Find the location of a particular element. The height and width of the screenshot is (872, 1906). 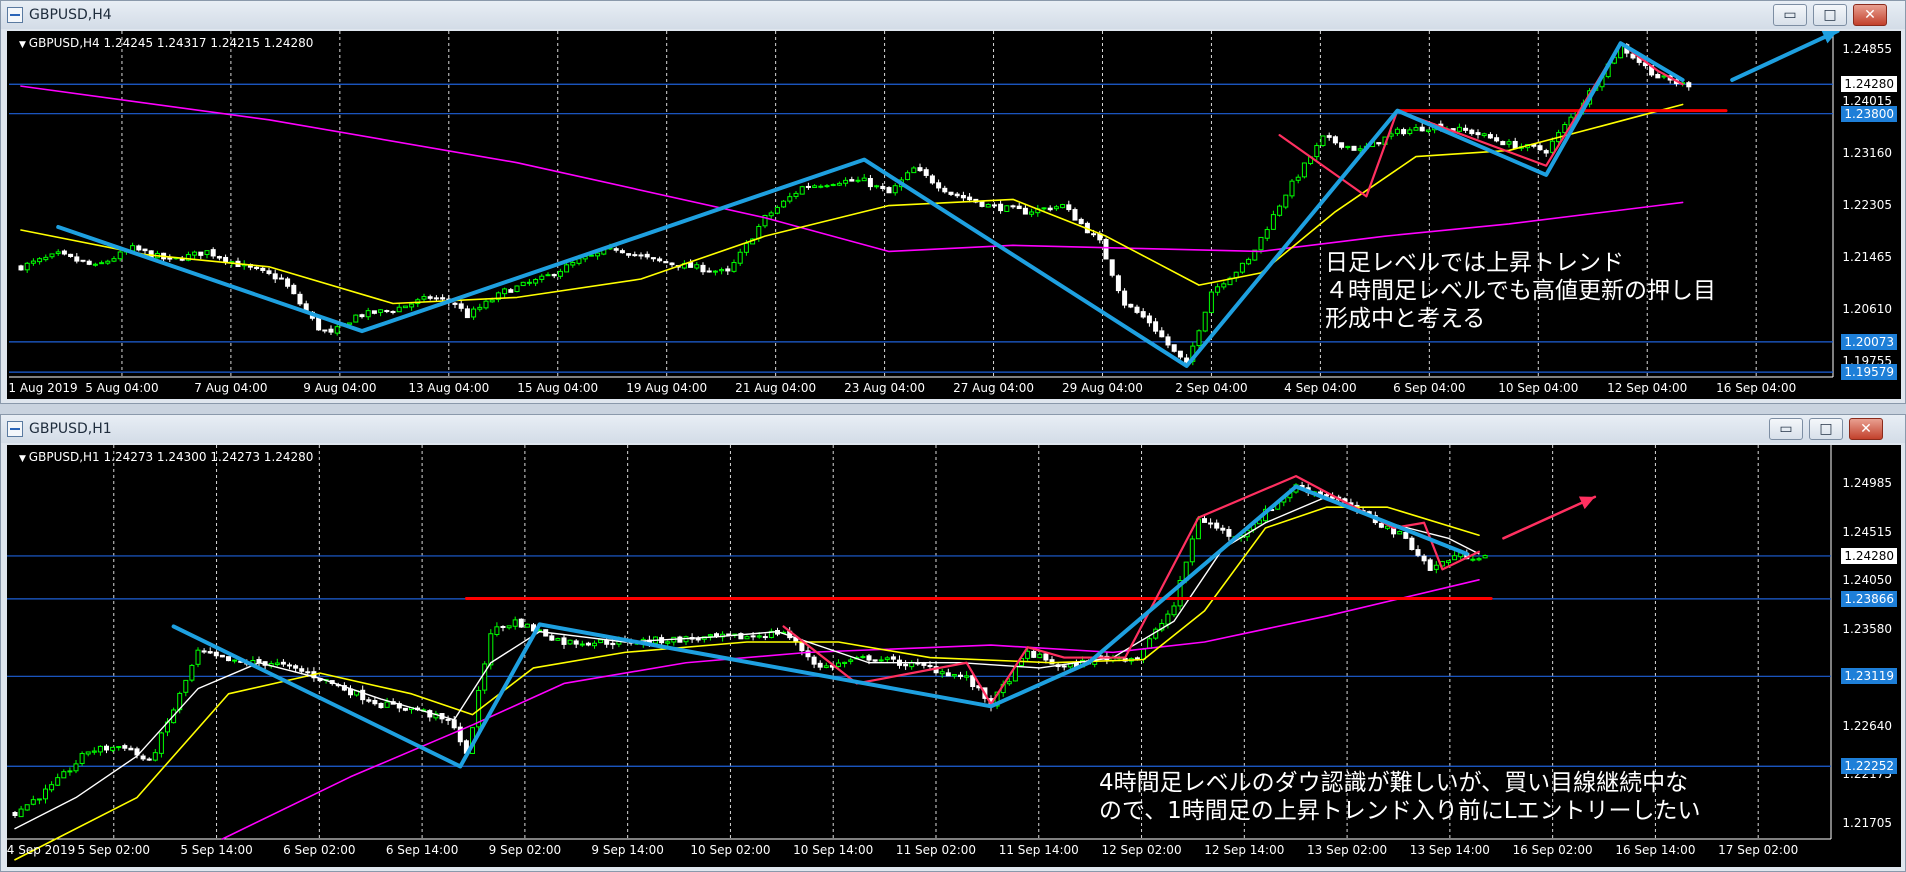

trend-line-pink is located at coordinates (1131, 590).